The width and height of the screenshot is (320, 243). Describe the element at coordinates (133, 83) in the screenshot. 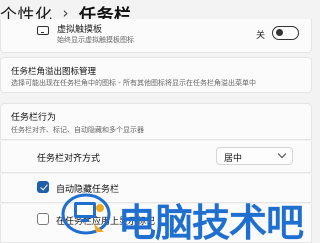

I see `overflow-description: 选择可能出现在任务栏角中的图标 - 所有其他图标将显示在任务栏角溢出菜单中` at that location.